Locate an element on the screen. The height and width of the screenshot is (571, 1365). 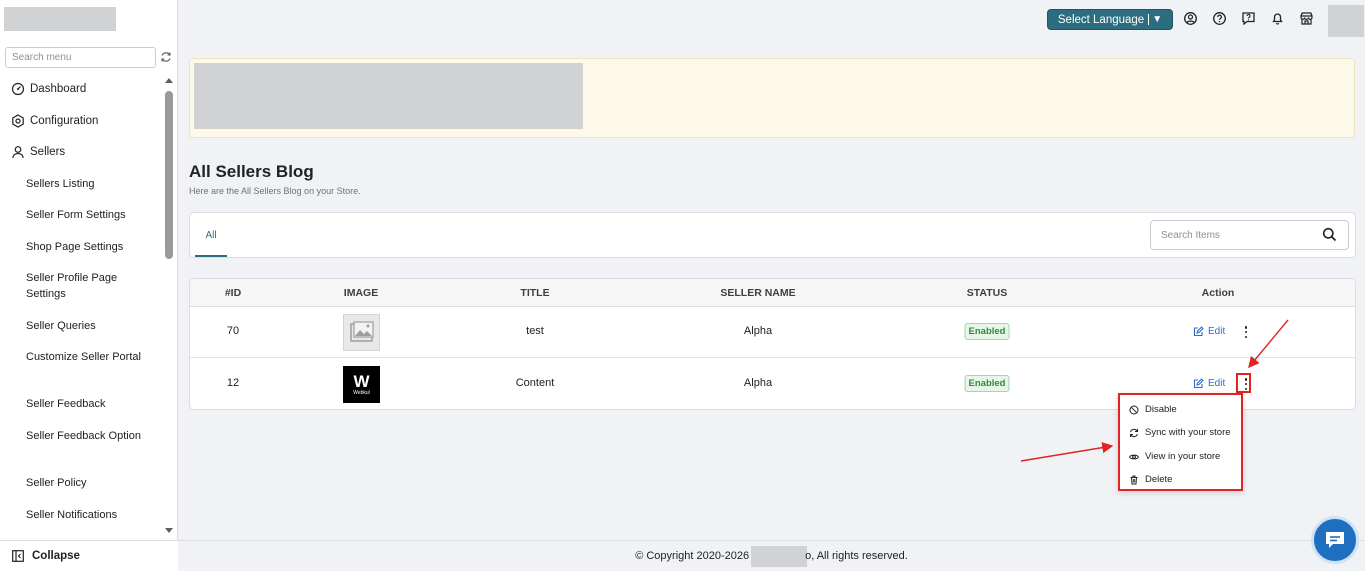
language-label: Select Language is located at coordinates (1101, 19).